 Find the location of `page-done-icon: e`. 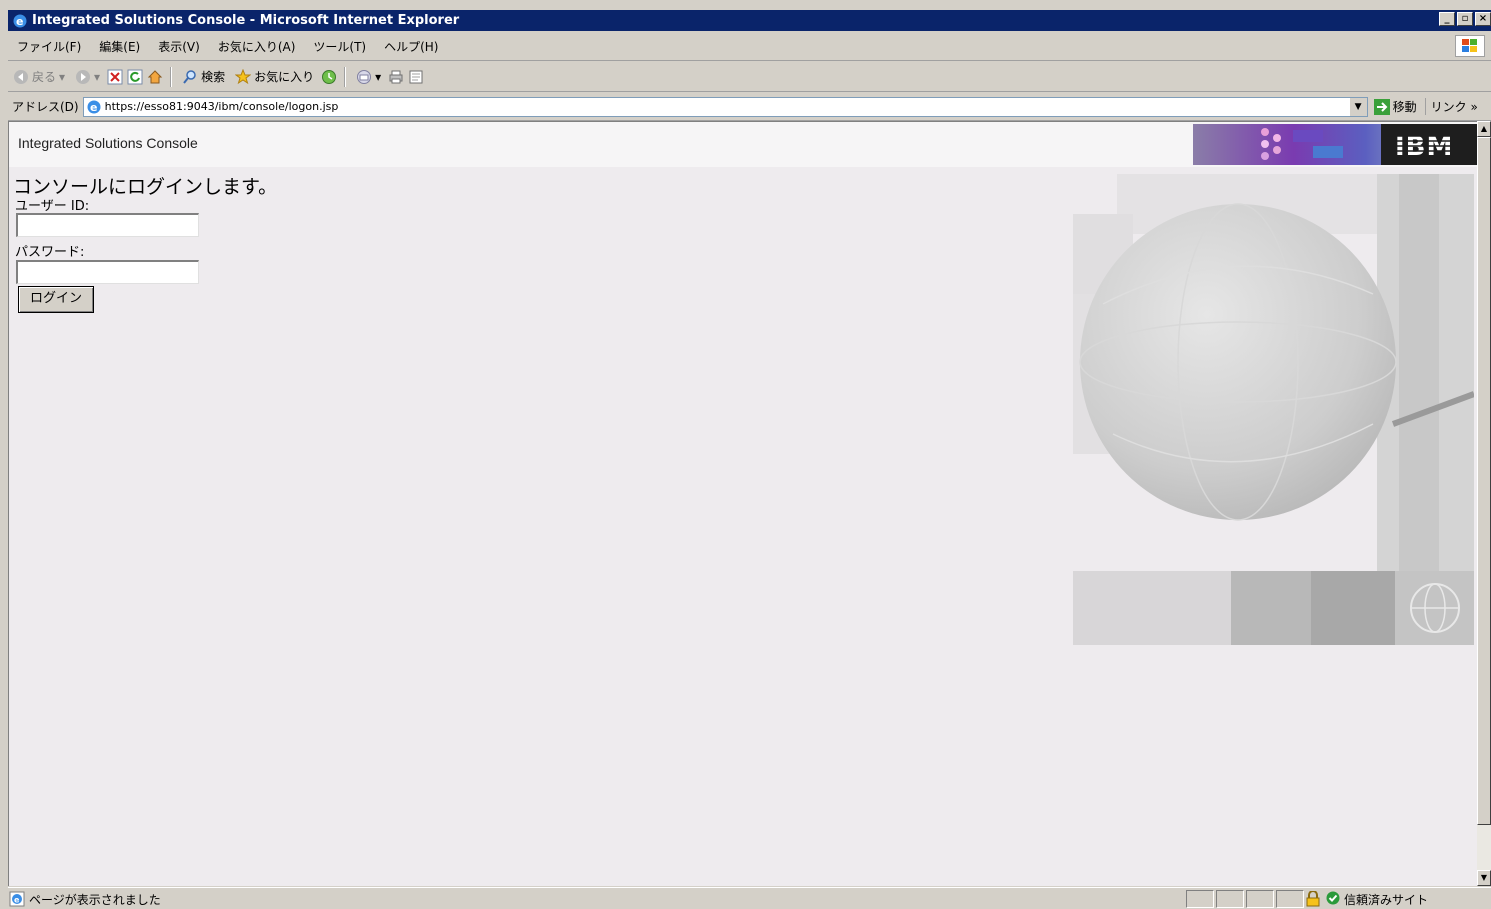

page-done-icon: e is located at coordinates (17, 899).